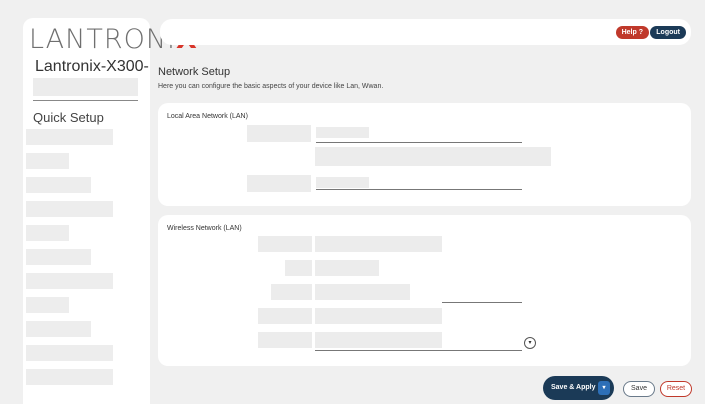 This screenshot has width=705, height=404. I want to click on top-bar: Help ? Logout, so click(425, 32).